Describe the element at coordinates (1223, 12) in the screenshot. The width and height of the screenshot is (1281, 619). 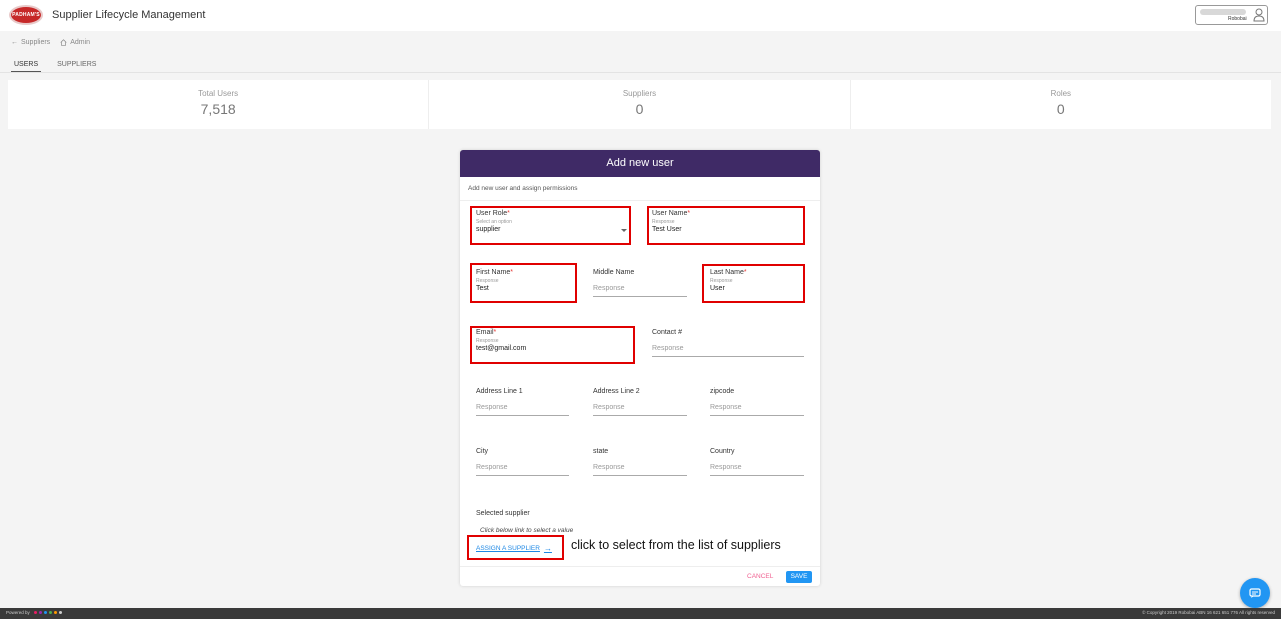
I see `user-name-redacted` at that location.